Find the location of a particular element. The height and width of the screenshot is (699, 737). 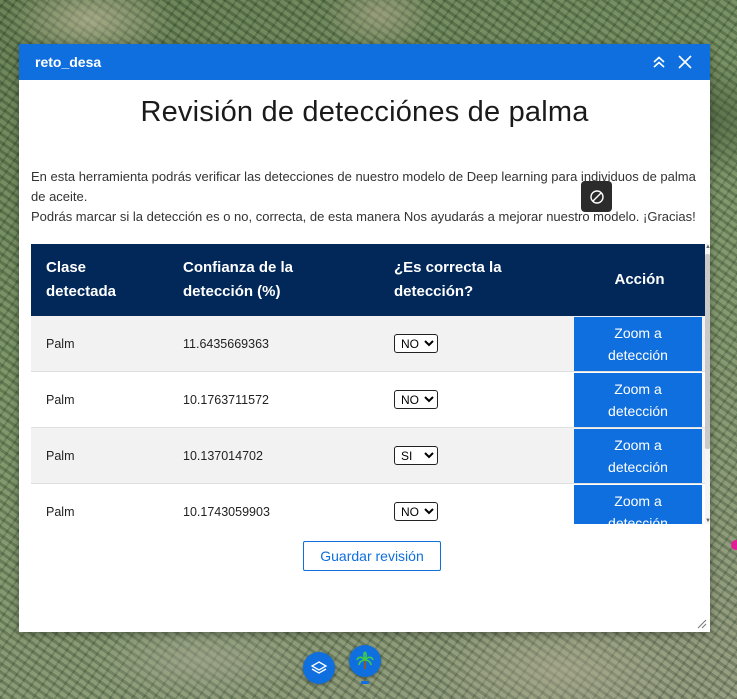

disabled-icon is located at coordinates (596, 196).